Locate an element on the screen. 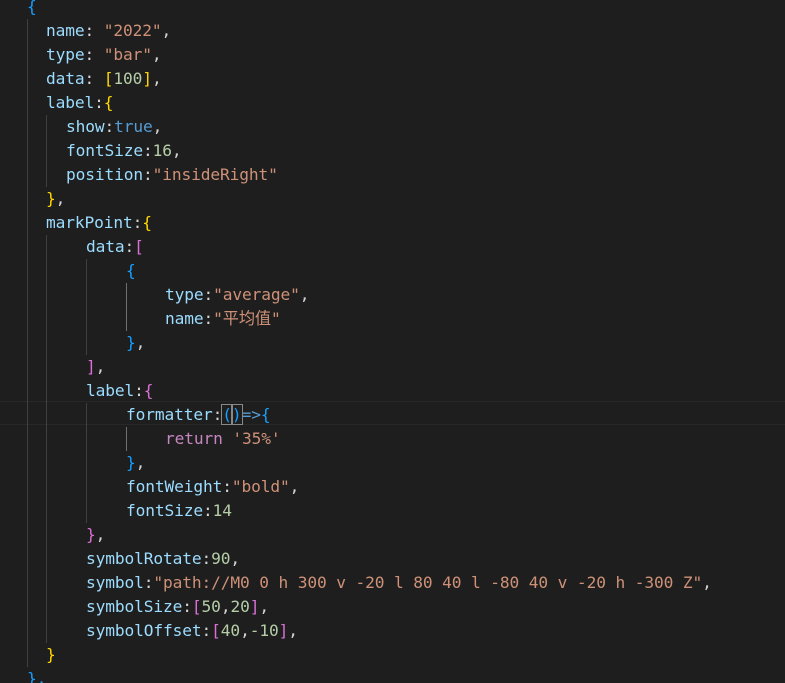 This screenshot has height=683, width=785. code-line: fontSize:16, is located at coordinates (392, 151).